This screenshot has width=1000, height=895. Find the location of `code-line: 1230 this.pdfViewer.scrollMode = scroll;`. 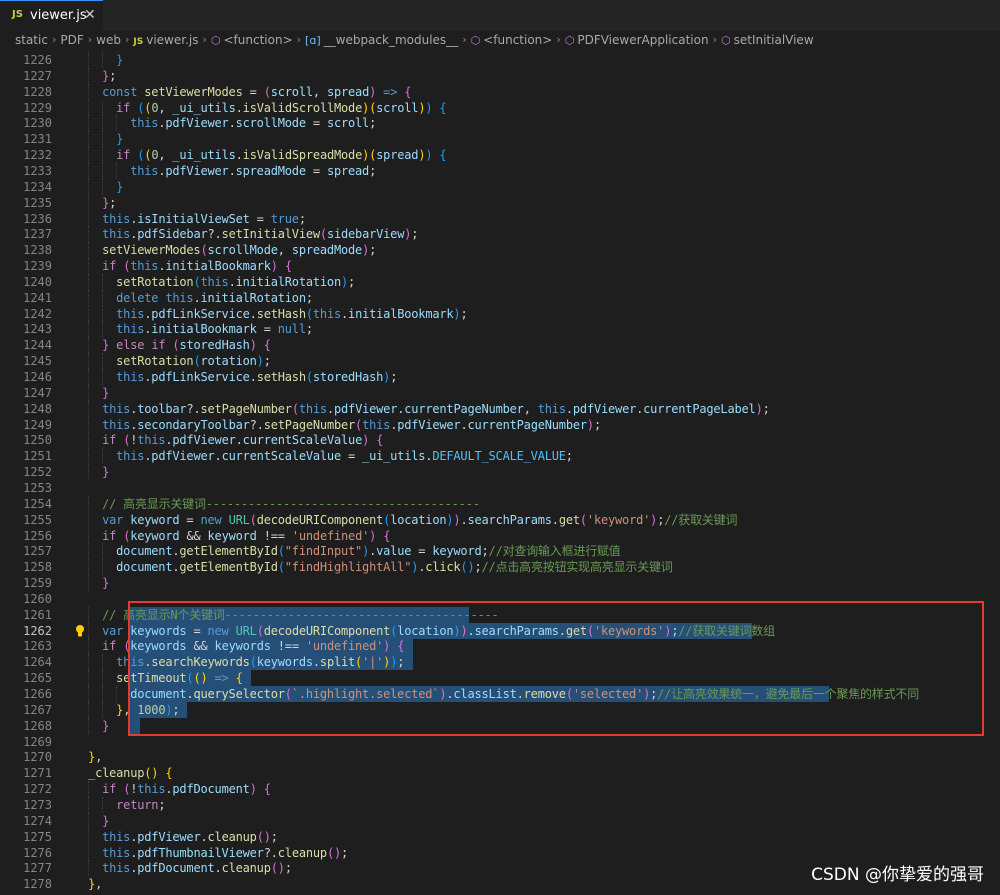

code-line: 1230 this.pdfViewer.scrollMode = scroll; is located at coordinates (500, 123).